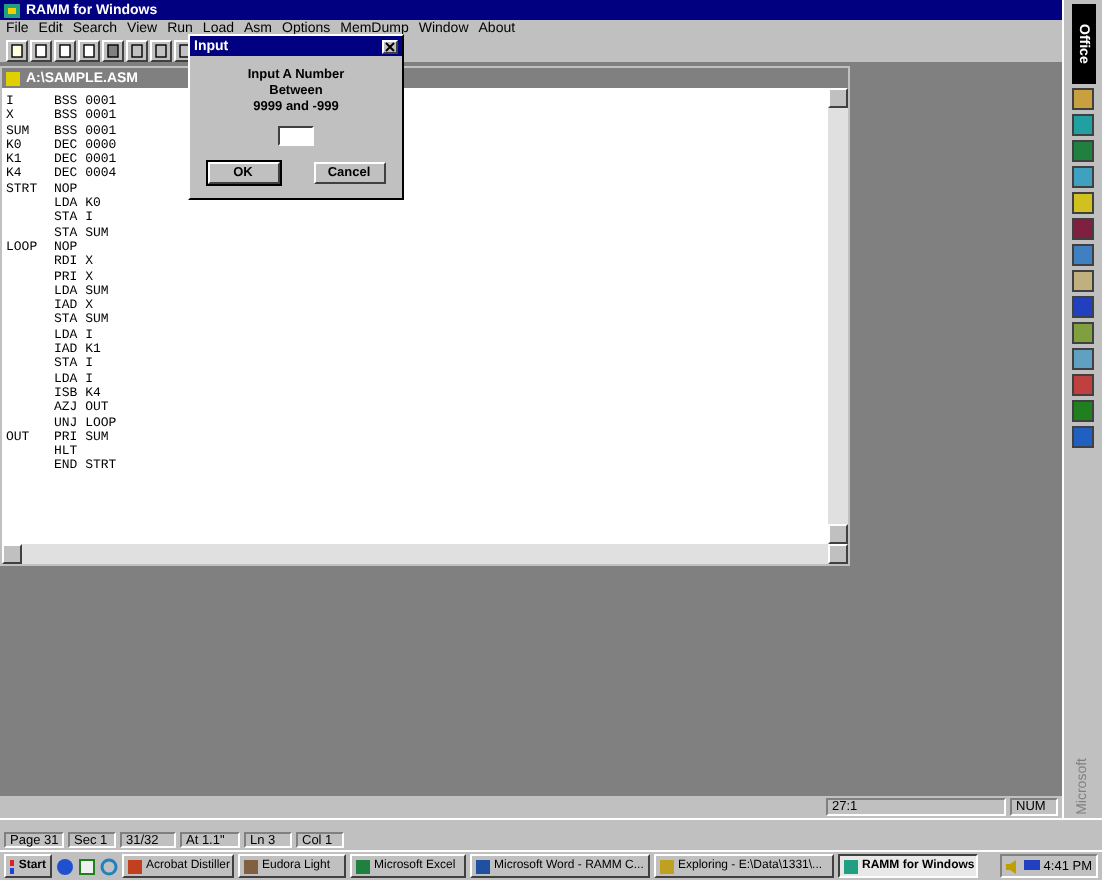  What do you see at coordinates (296, 136) in the screenshot?
I see `number-input-field` at bounding box center [296, 136].